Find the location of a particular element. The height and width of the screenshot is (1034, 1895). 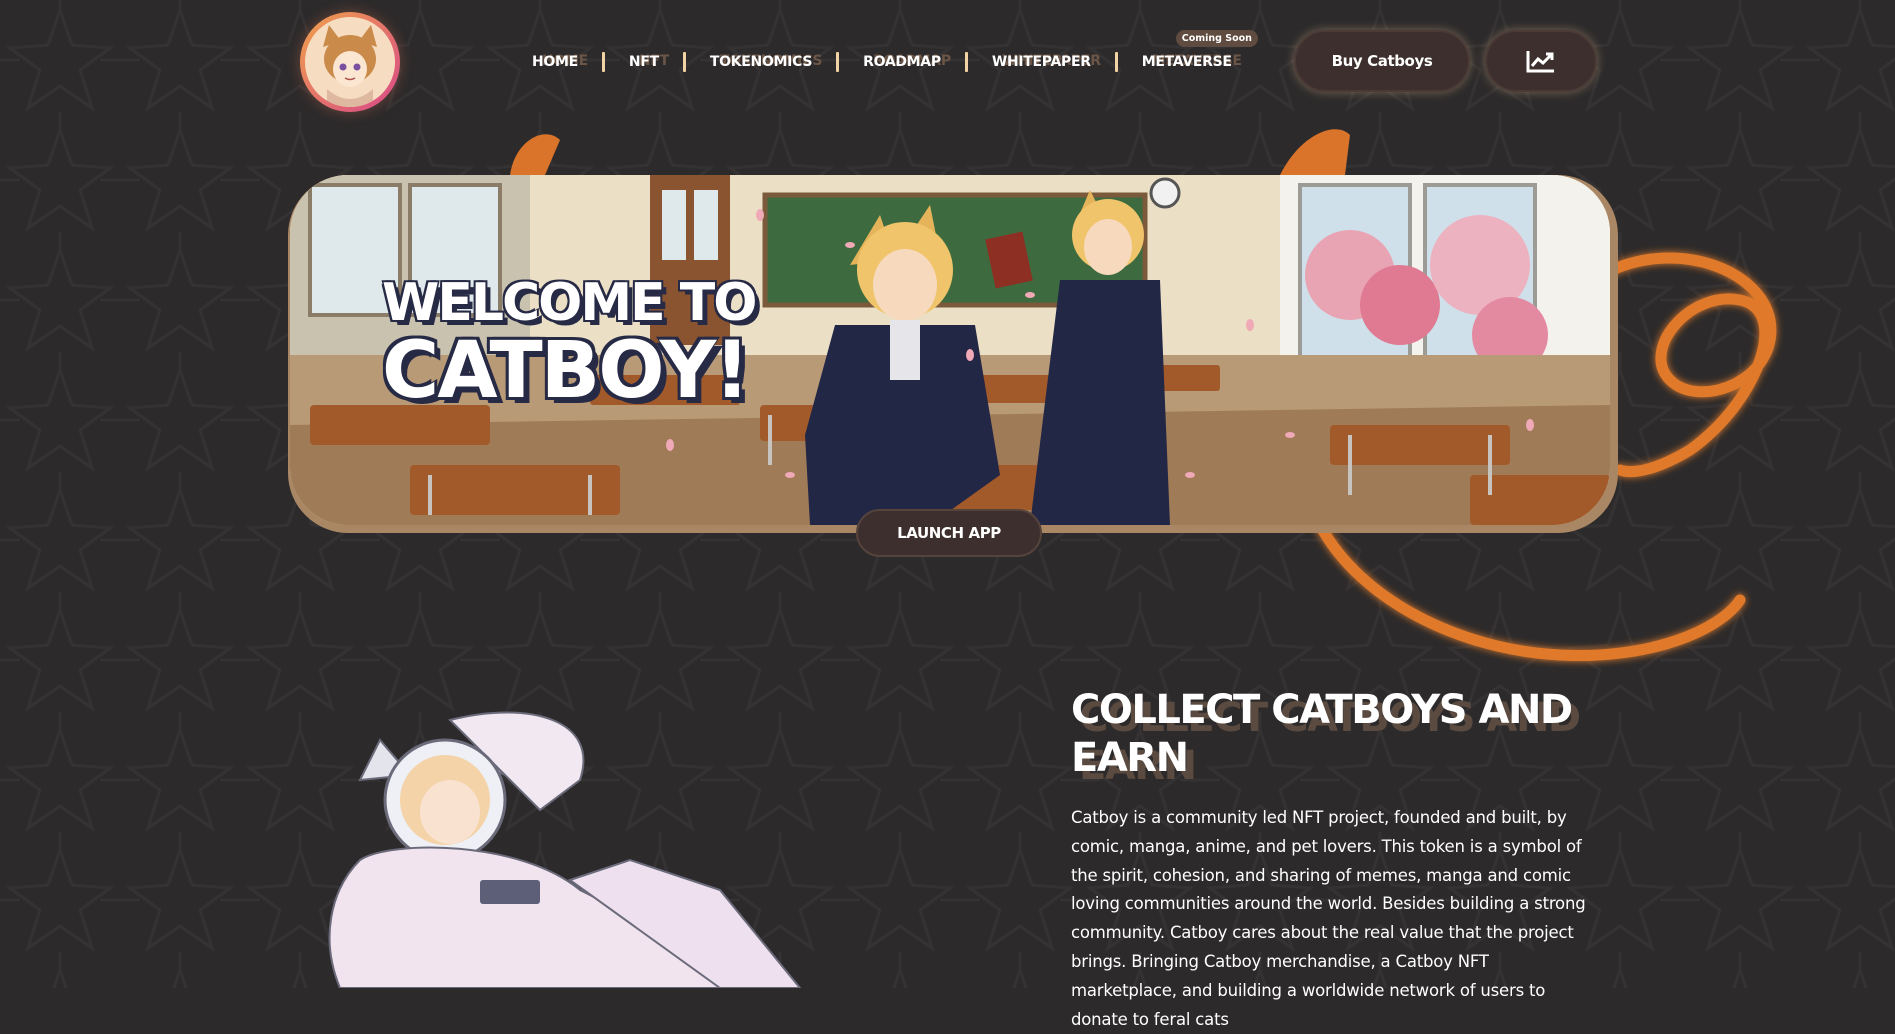

hero-welcome-heading: WELCOME TO CATBOY! is located at coordinates (569, 344).